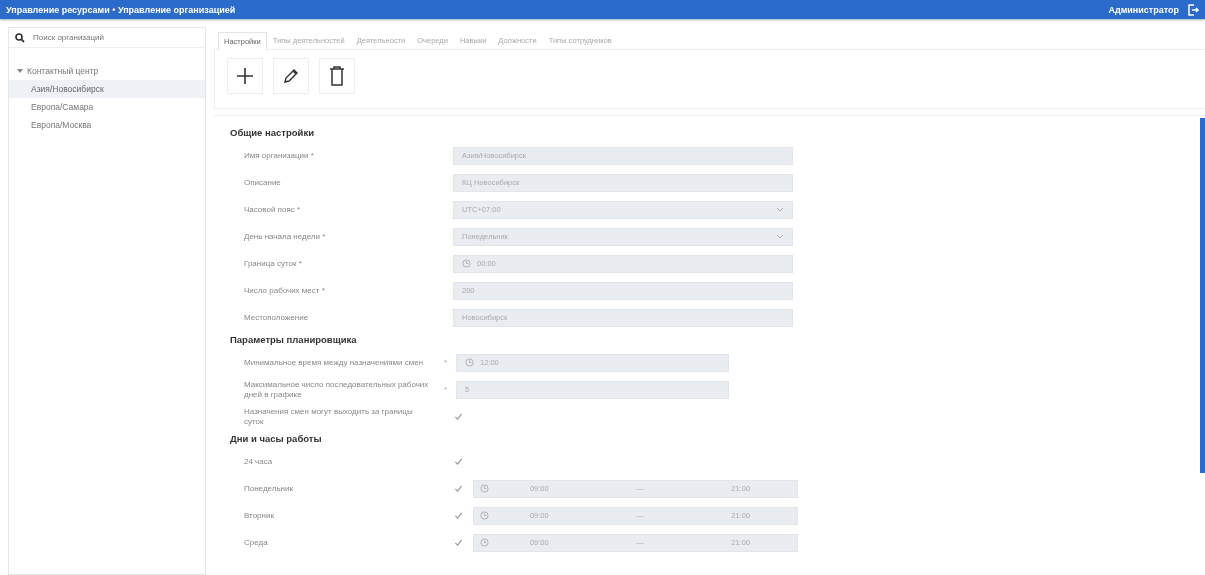  Describe the element at coordinates (273, 209) in the screenshot. I see `field-label: Часовой пояс *` at that location.